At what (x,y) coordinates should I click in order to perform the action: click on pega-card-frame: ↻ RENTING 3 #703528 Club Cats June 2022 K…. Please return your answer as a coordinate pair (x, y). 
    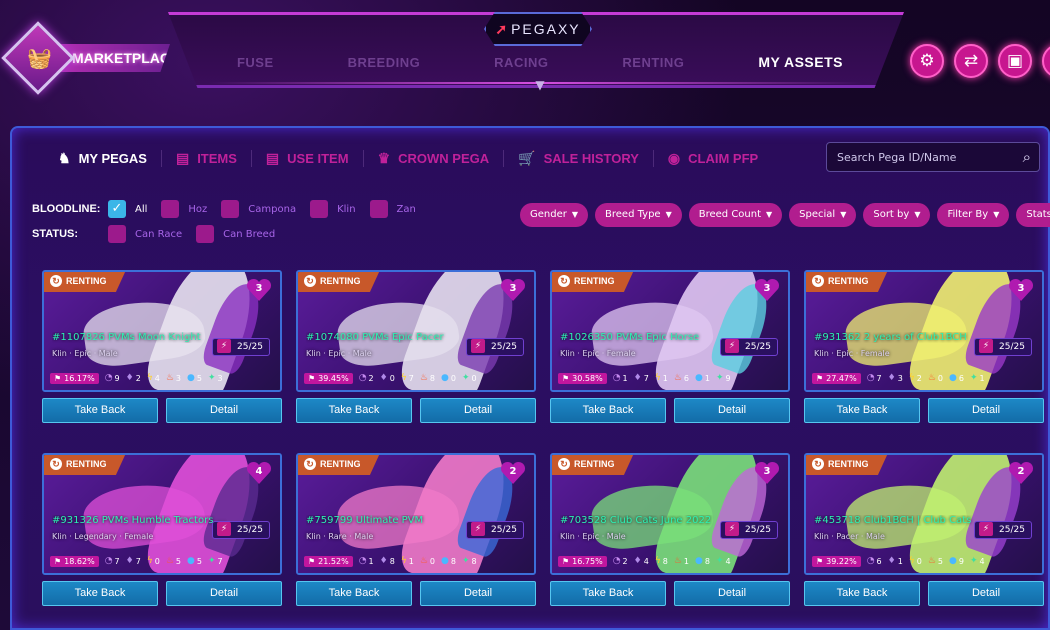
    Looking at the image, I should click on (670, 514).